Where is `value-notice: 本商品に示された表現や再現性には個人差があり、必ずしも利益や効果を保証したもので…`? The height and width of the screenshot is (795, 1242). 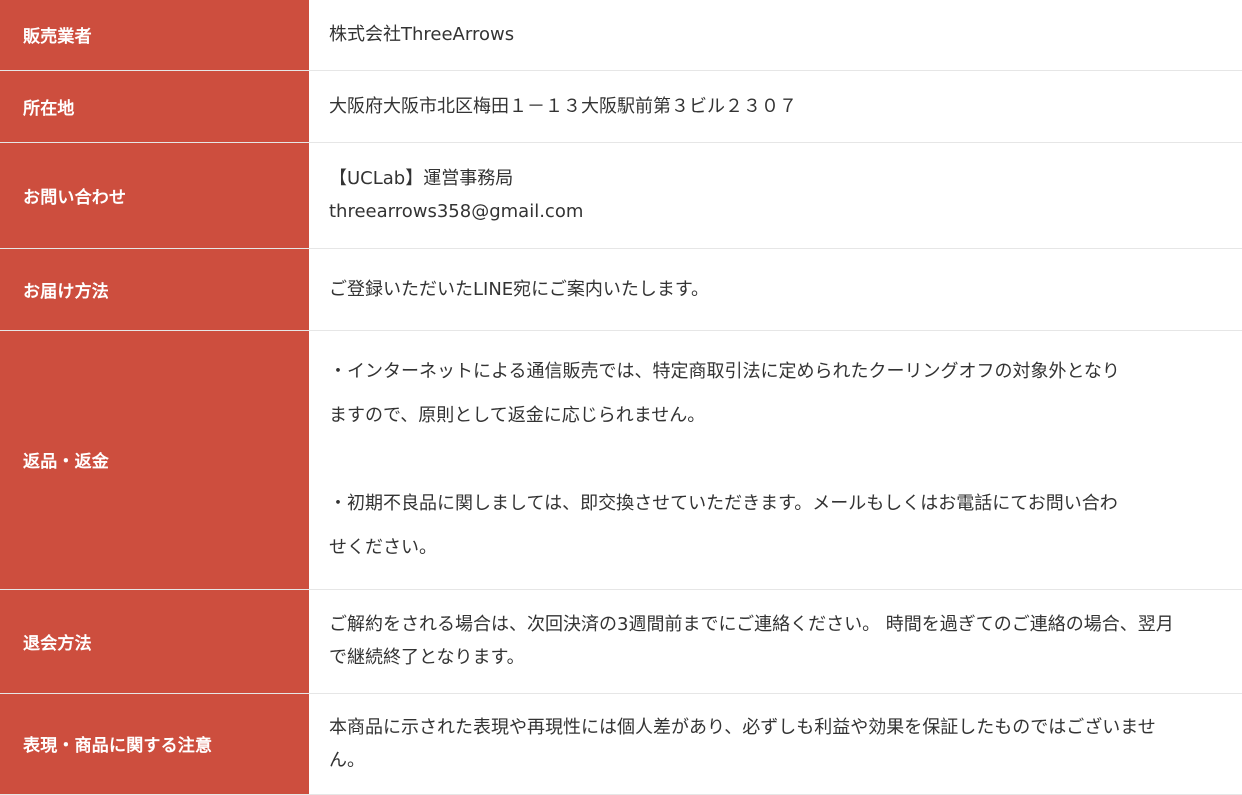
value-notice: 本商品に示された表現や再現性には個人差があり、必ずしも利益や効果を保証したもので… is located at coordinates (775, 744).